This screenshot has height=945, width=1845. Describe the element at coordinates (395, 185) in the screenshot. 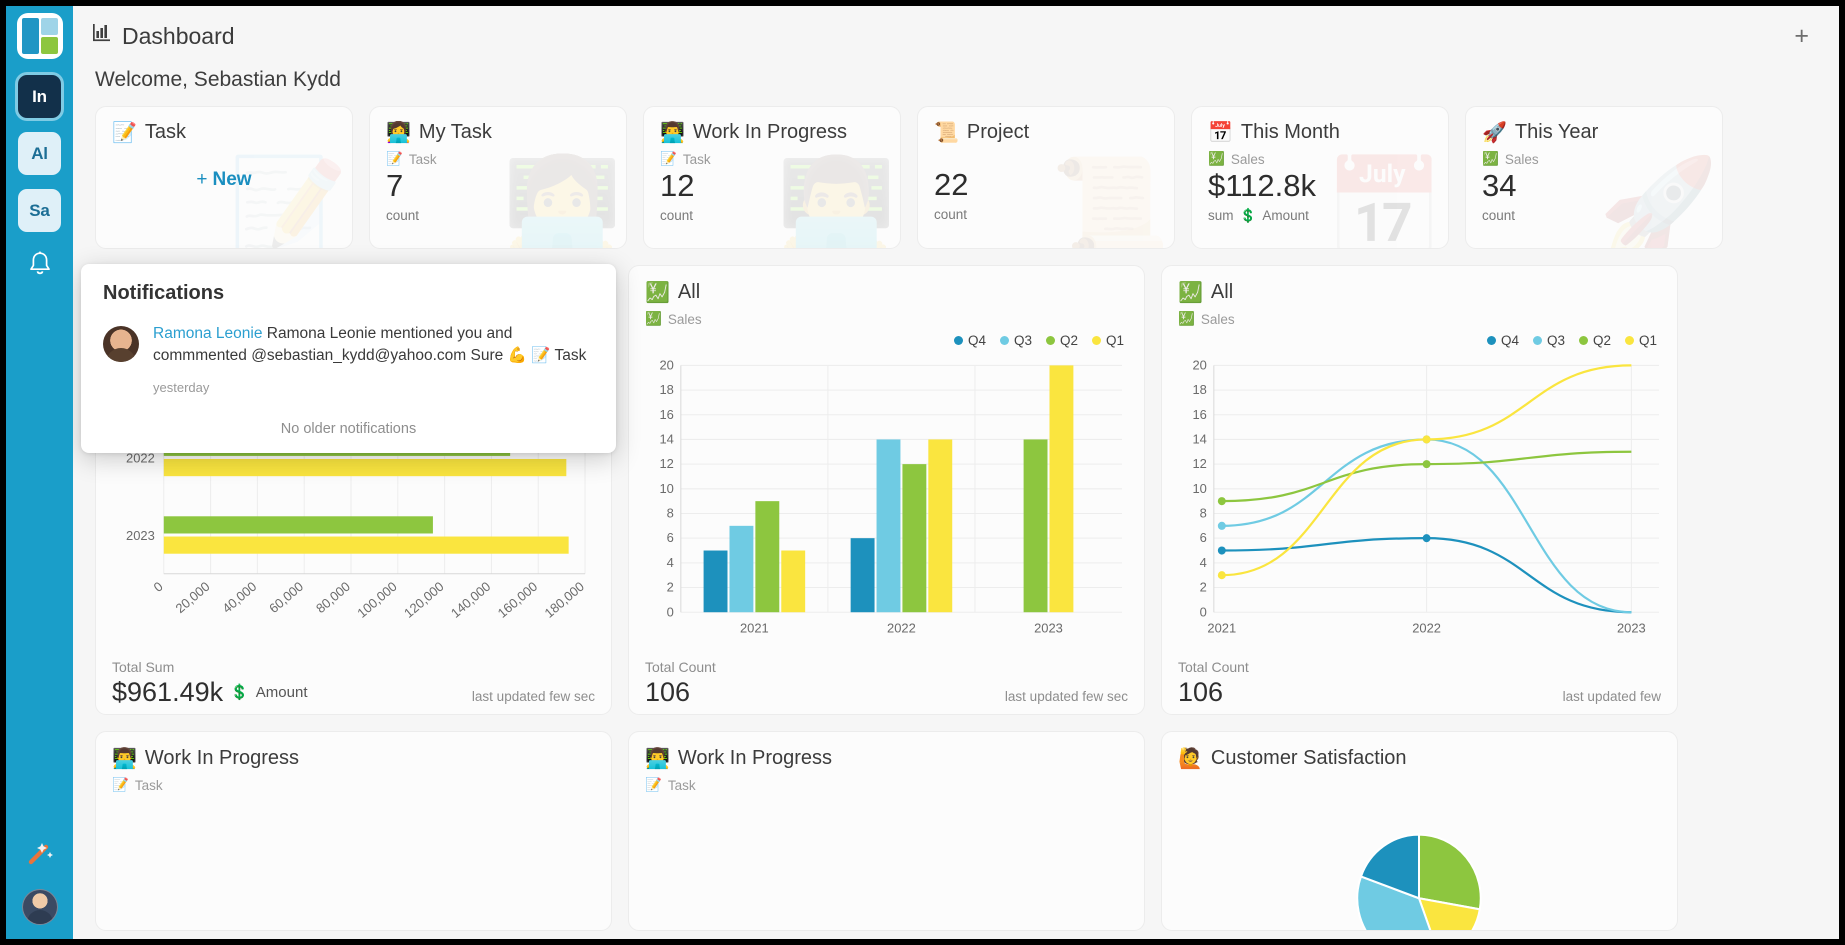

I see `kpi-card-my-task-value: 7` at that location.